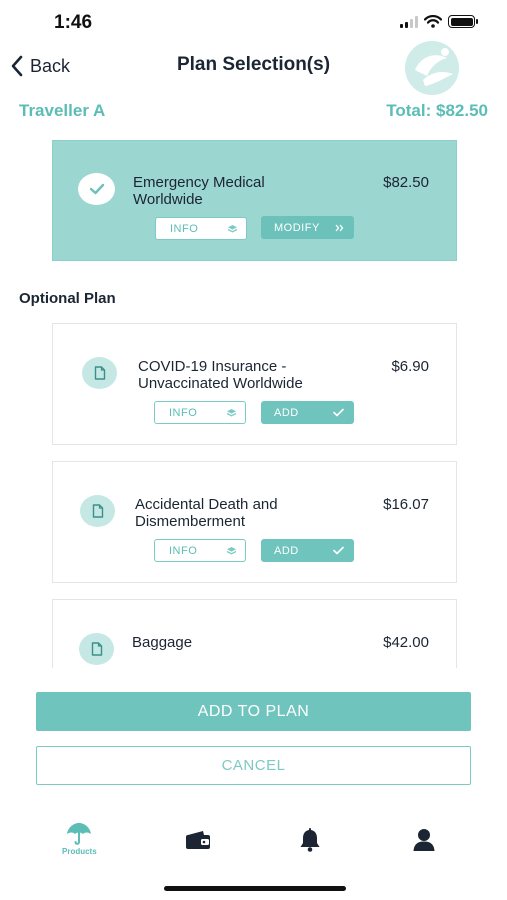  What do you see at coordinates (253, 711) in the screenshot?
I see `add-to-plan-button: ADD TO PLAN` at bounding box center [253, 711].